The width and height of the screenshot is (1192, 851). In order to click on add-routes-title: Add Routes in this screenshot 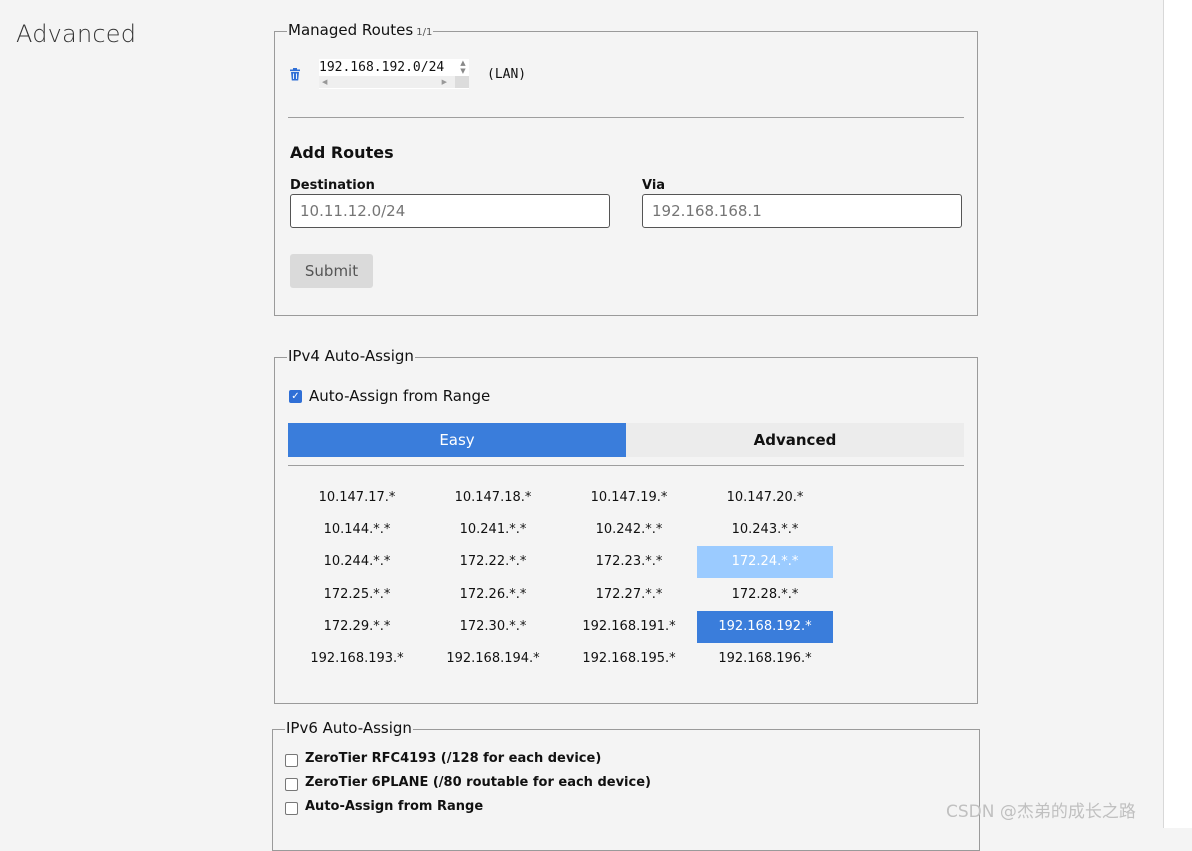, I will do `click(342, 152)`.